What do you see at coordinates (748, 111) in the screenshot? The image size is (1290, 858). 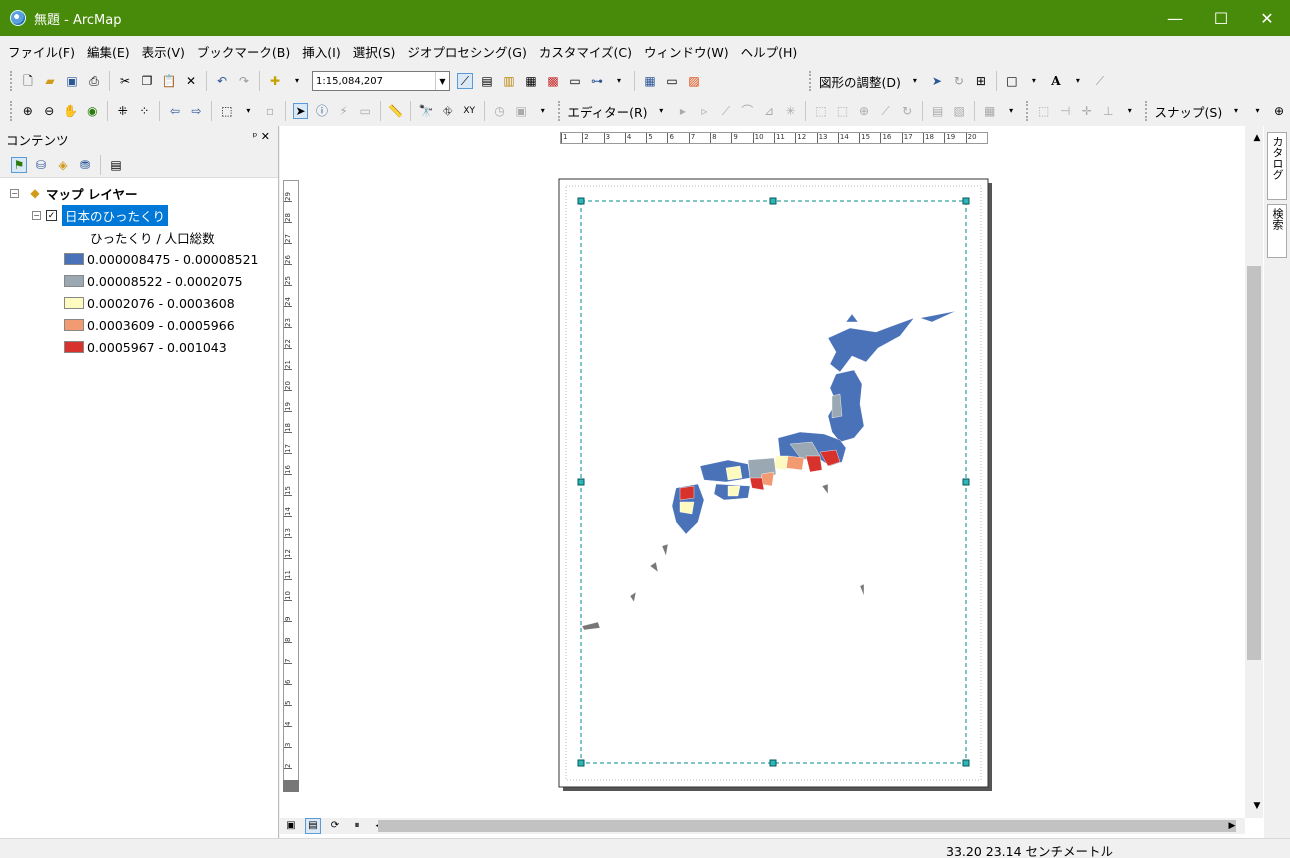 I see `end-point-arc-icon: ⌒` at bounding box center [748, 111].